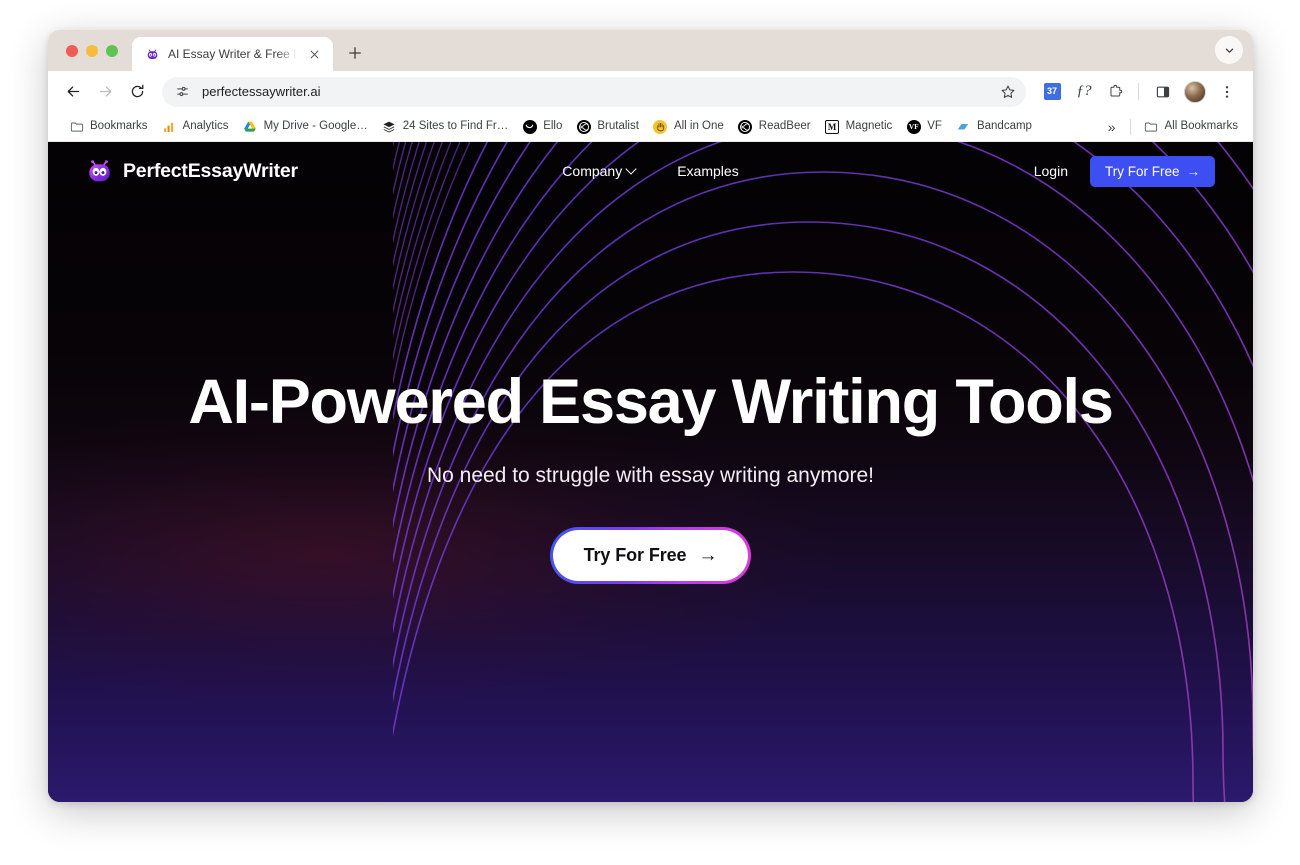 This screenshot has width=1300, height=865. I want to click on side-panel-icon, so click(1163, 92).